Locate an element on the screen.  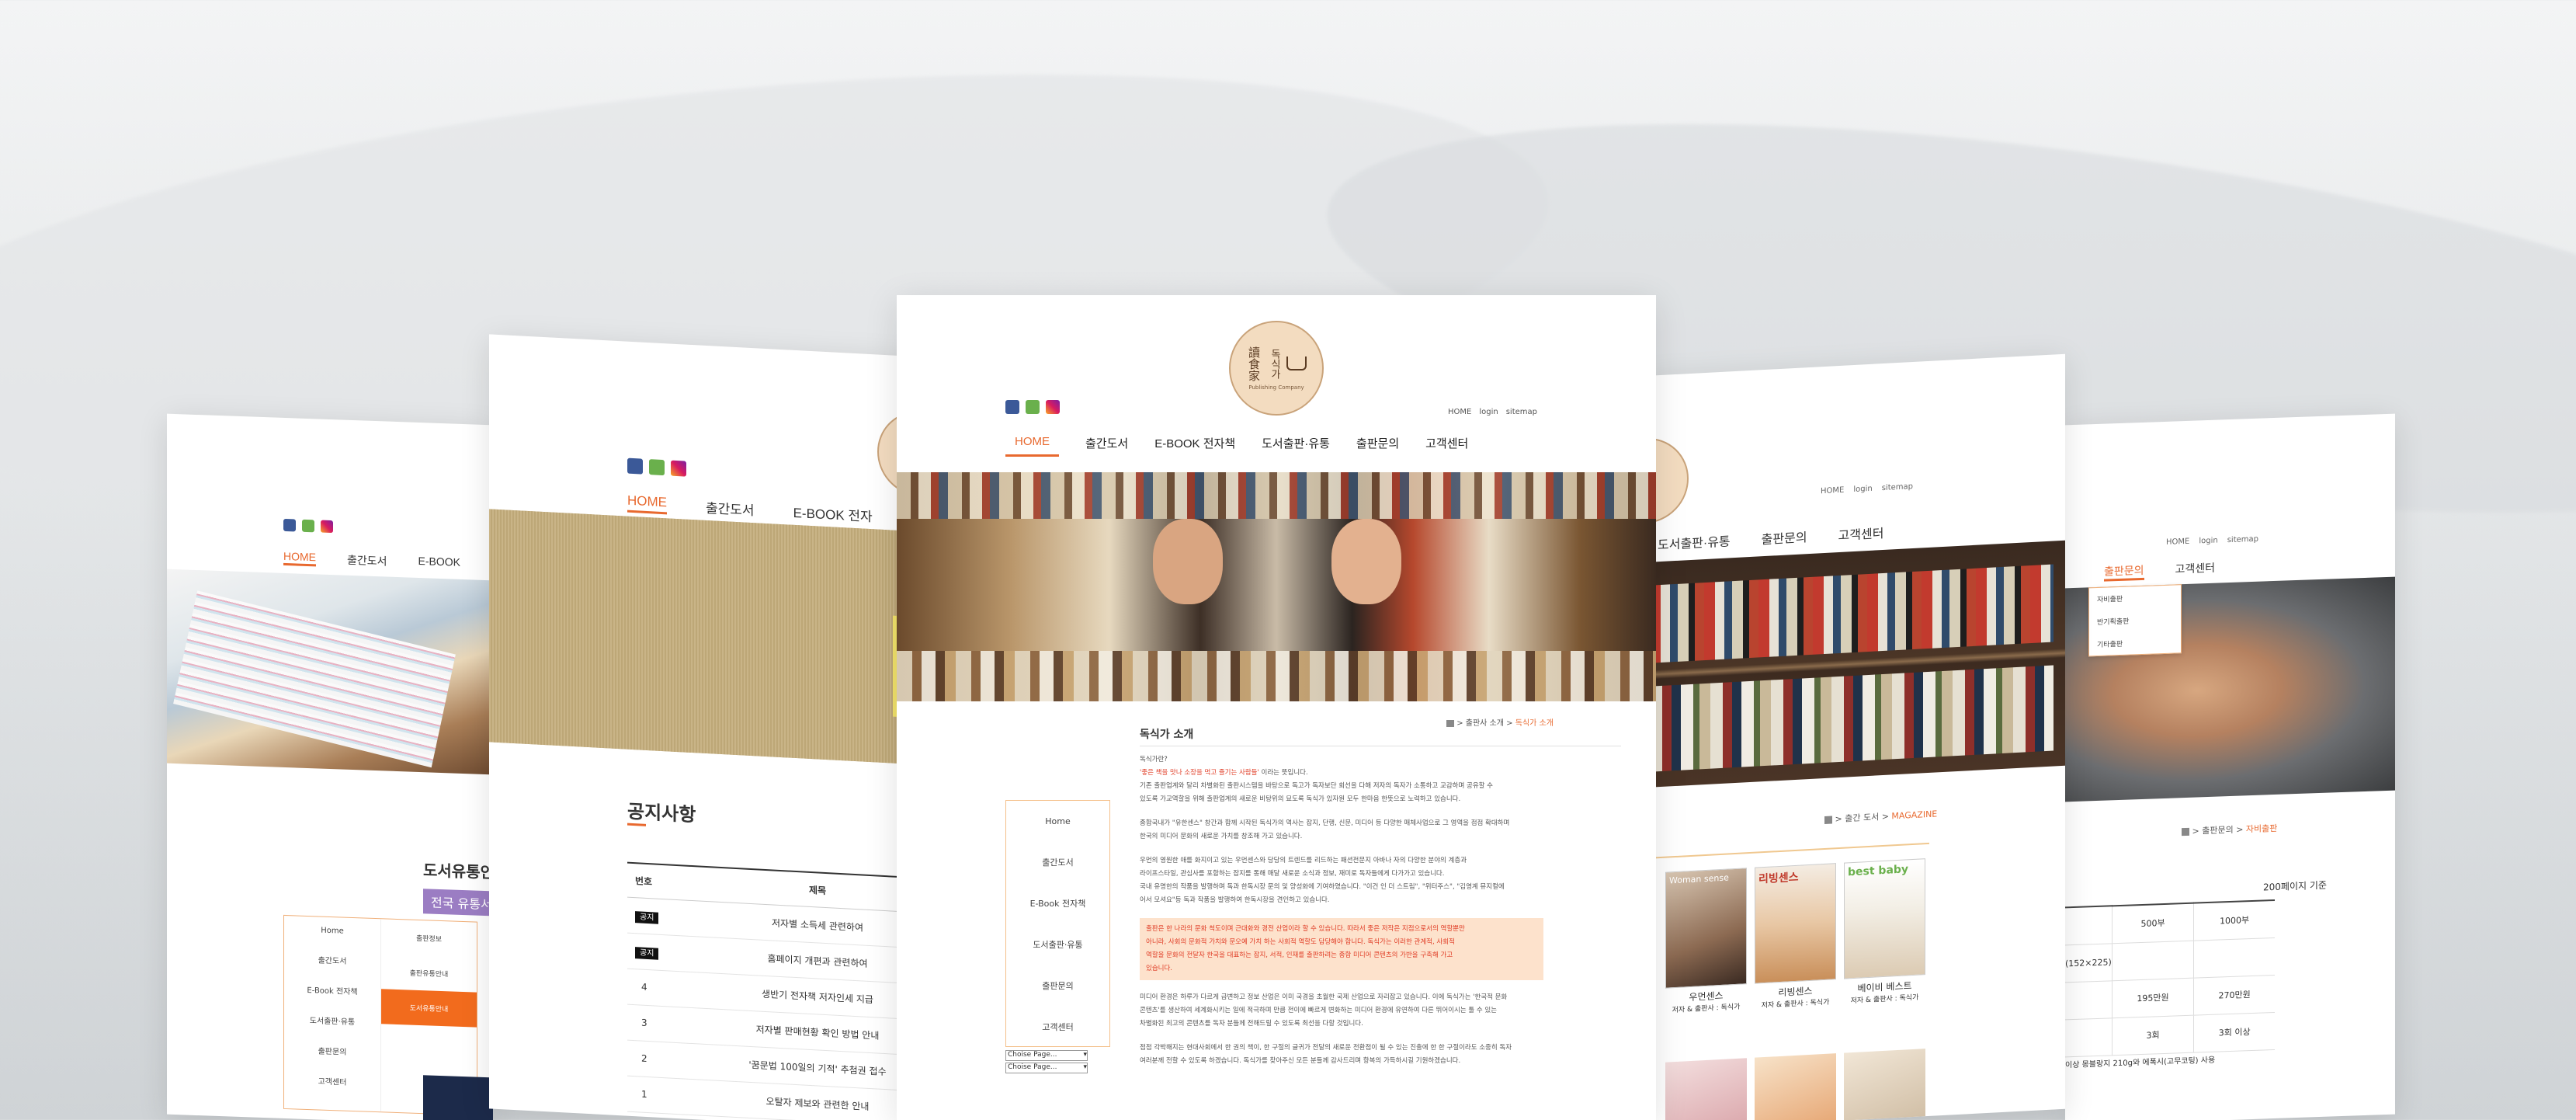
dropdown-item: 반기획출판 is located at coordinates (2135, 620).